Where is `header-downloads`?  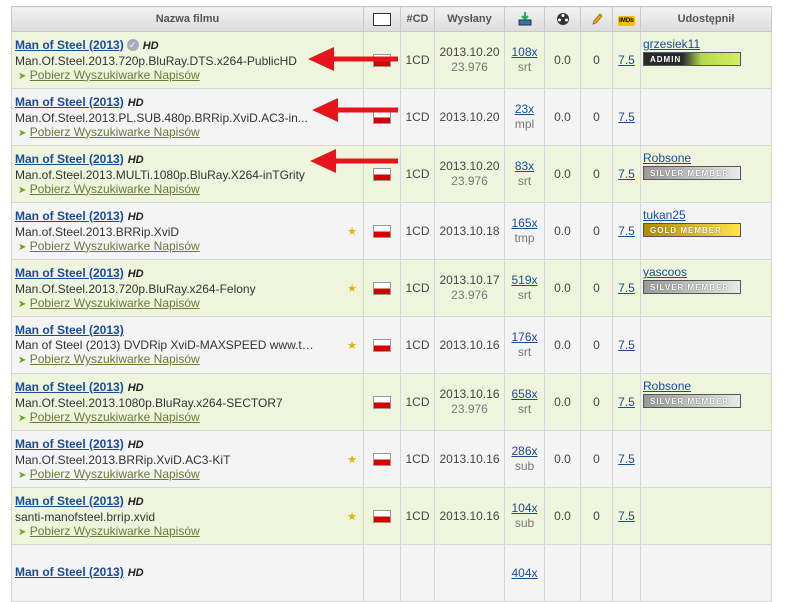 header-downloads is located at coordinates (524, 19).